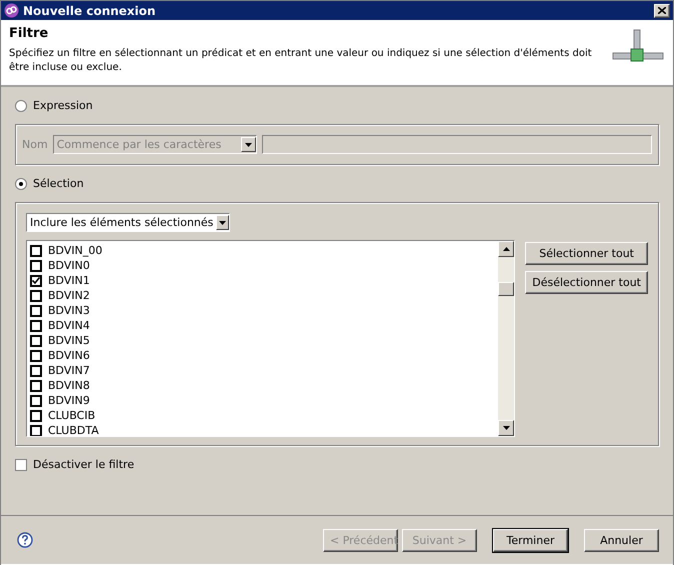 Image resolution: width=674 pixels, height=565 pixels. I want to click on wizard-button: Annuler, so click(621, 540).